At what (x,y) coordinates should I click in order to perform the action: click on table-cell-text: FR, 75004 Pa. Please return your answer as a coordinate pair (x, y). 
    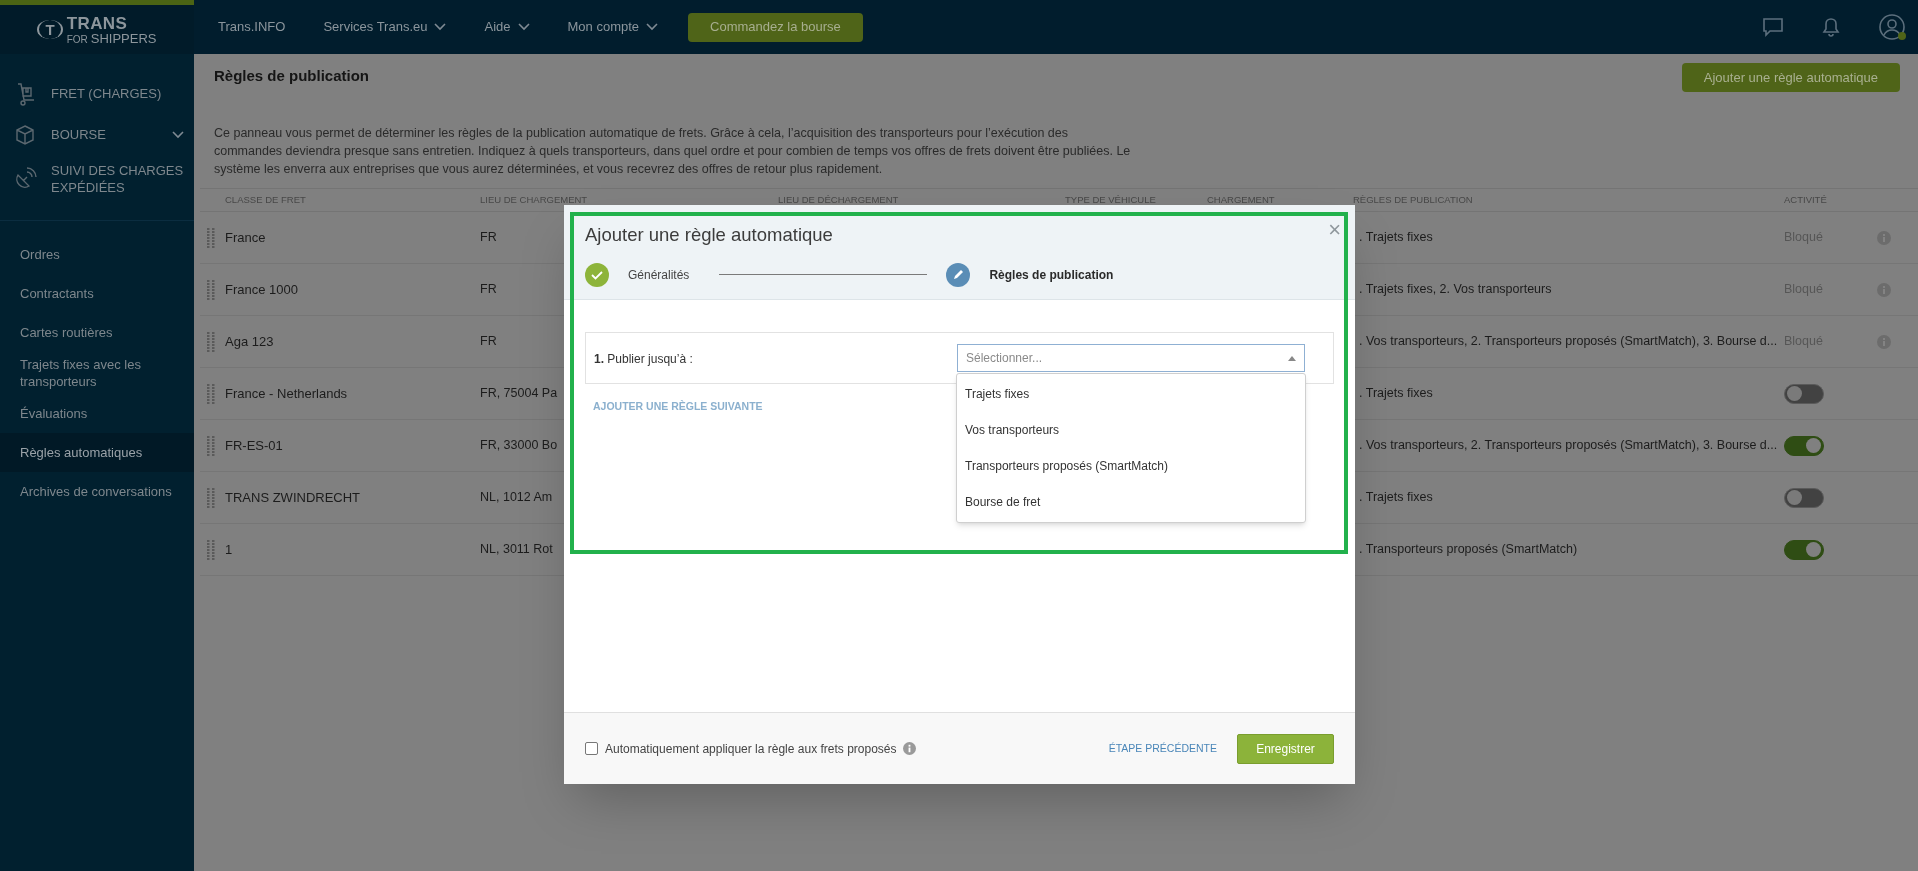
    Looking at the image, I should click on (519, 394).